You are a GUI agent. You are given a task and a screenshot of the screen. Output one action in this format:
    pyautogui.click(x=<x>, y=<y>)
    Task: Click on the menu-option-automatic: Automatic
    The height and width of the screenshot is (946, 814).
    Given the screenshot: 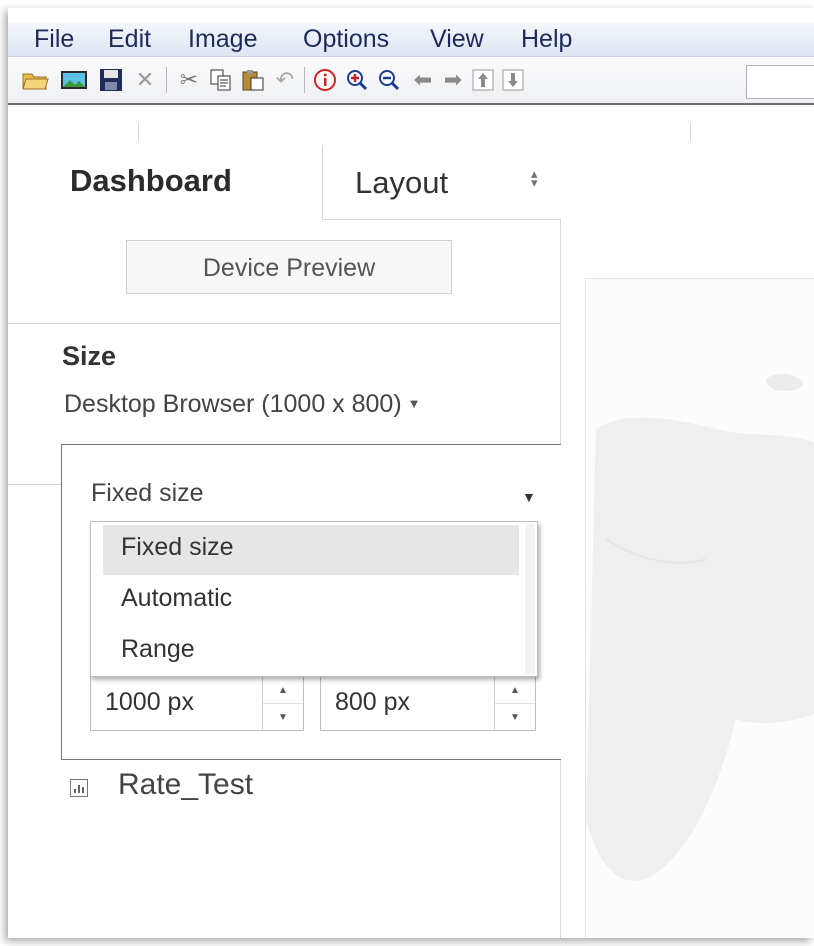 What is the action you would take?
    pyautogui.click(x=176, y=598)
    